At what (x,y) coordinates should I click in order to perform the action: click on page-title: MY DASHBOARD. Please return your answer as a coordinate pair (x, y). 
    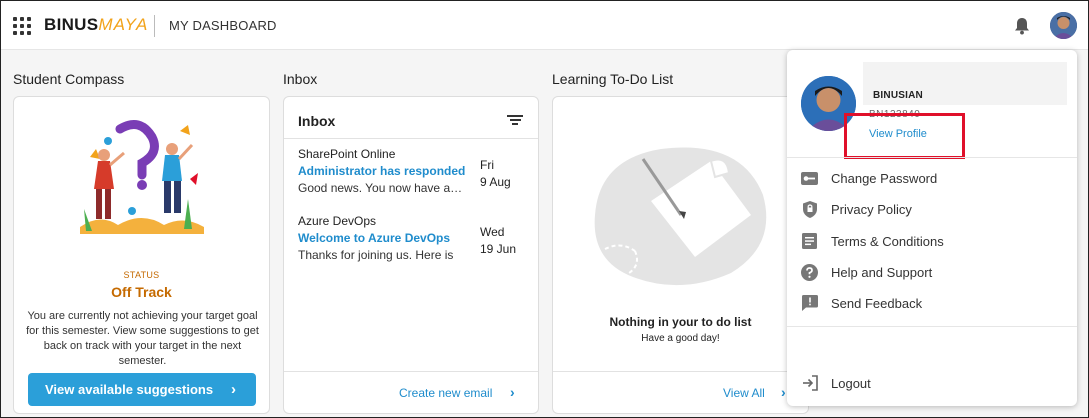
    Looking at the image, I should click on (223, 25).